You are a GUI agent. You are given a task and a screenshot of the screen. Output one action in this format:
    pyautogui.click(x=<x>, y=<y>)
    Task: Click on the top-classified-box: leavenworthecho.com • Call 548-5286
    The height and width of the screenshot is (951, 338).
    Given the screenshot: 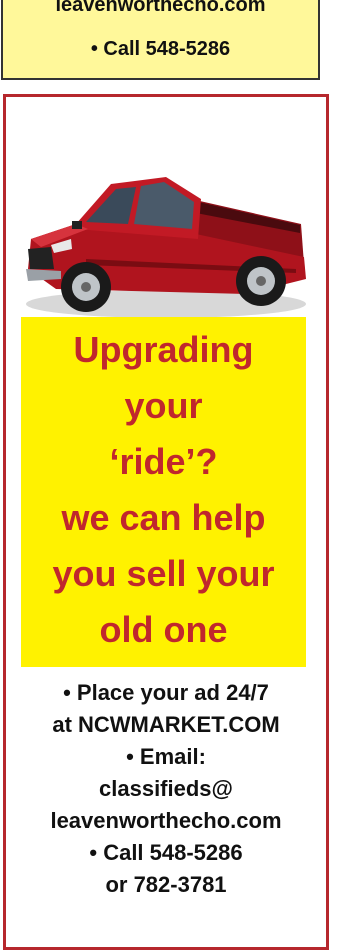 What is the action you would take?
    pyautogui.click(x=160, y=40)
    